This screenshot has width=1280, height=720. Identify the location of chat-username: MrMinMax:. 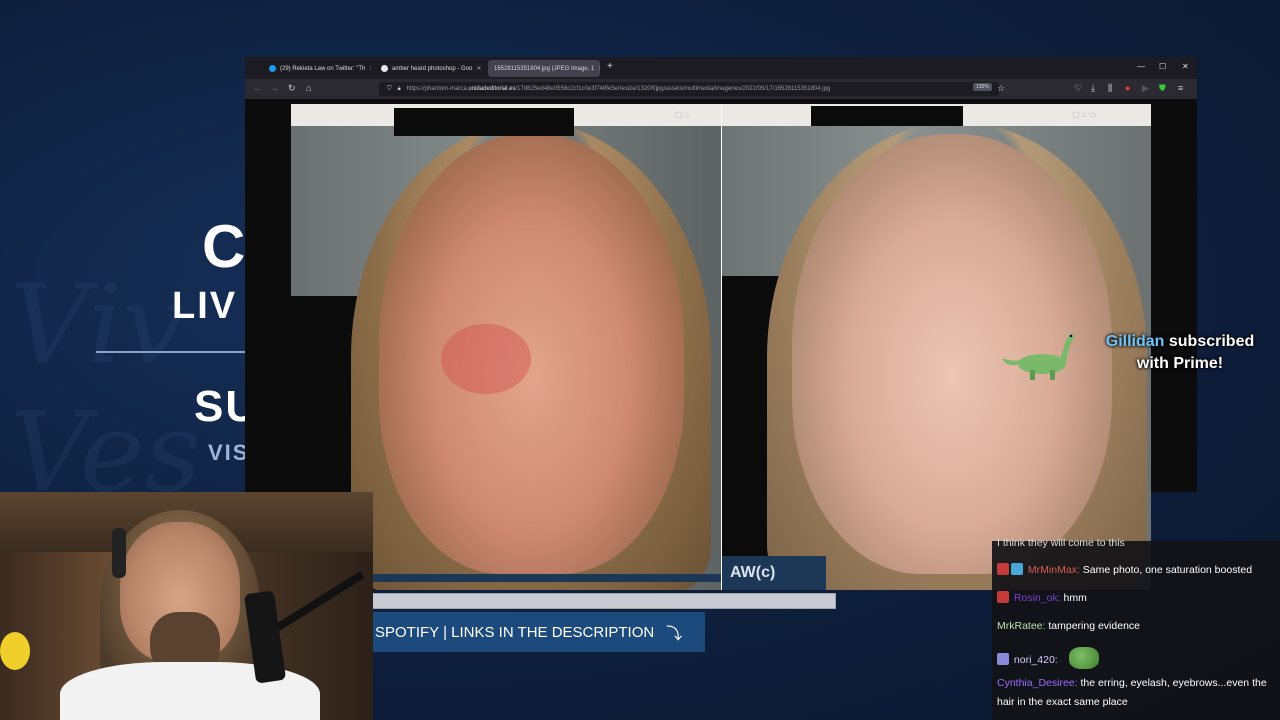
(1054, 570).